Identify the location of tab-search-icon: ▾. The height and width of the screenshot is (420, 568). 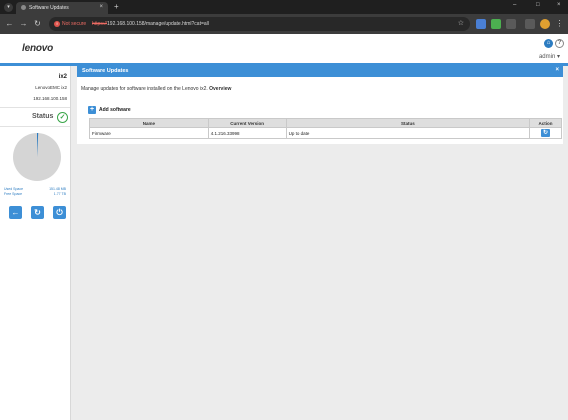
(8, 7).